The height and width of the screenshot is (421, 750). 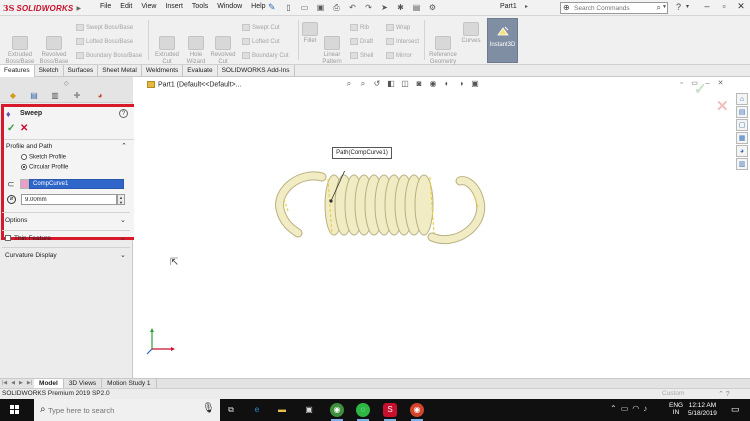 What do you see at coordinates (664, 7) in the screenshot?
I see `chevron-down-icon: ▼` at bounding box center [664, 7].